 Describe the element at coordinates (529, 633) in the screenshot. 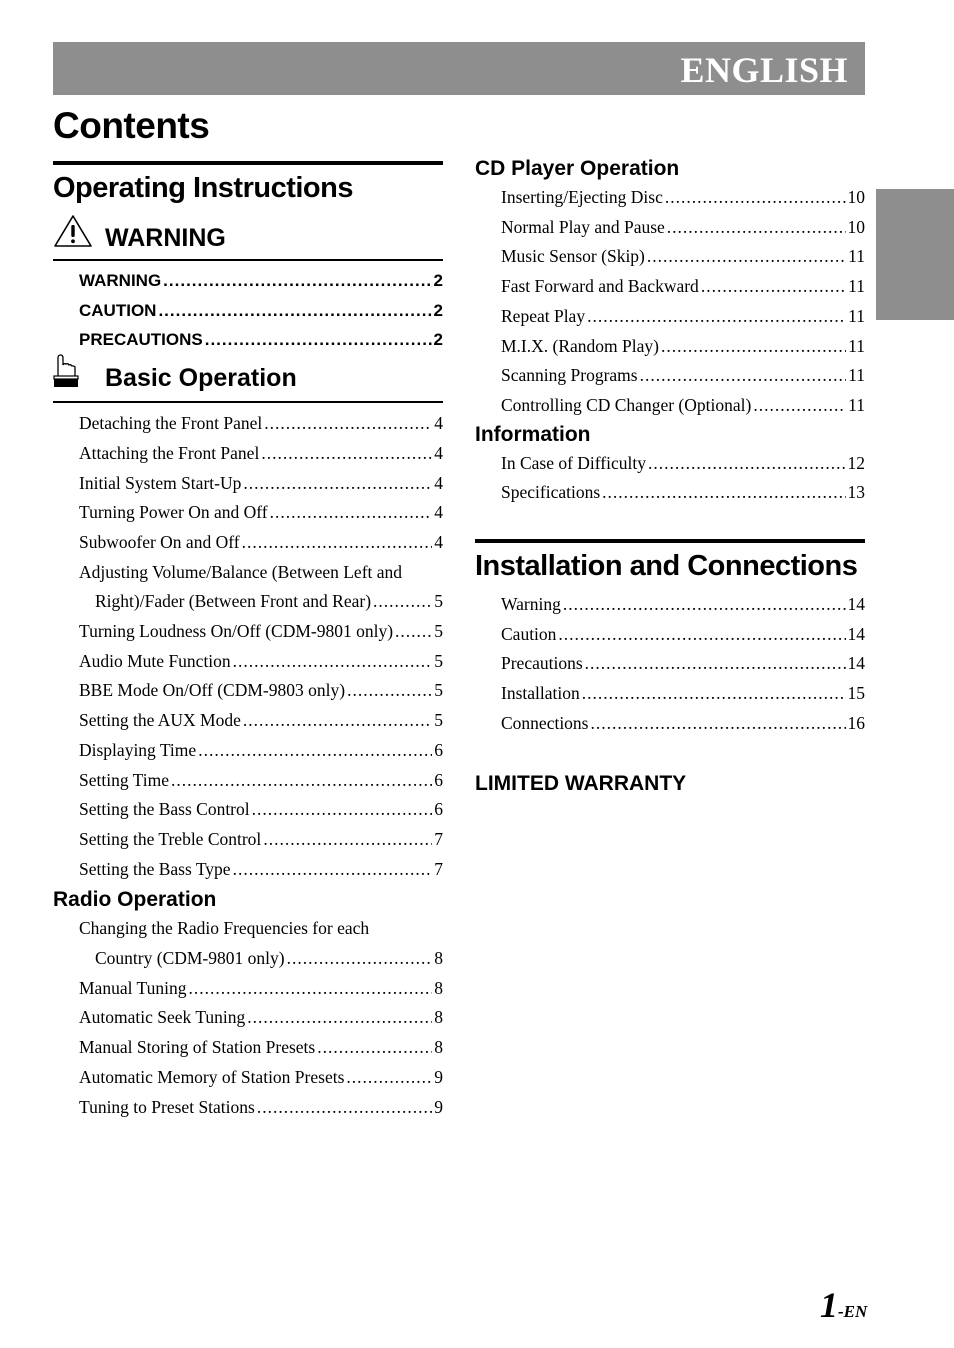

I see `toc-entry-label: Caution` at that location.